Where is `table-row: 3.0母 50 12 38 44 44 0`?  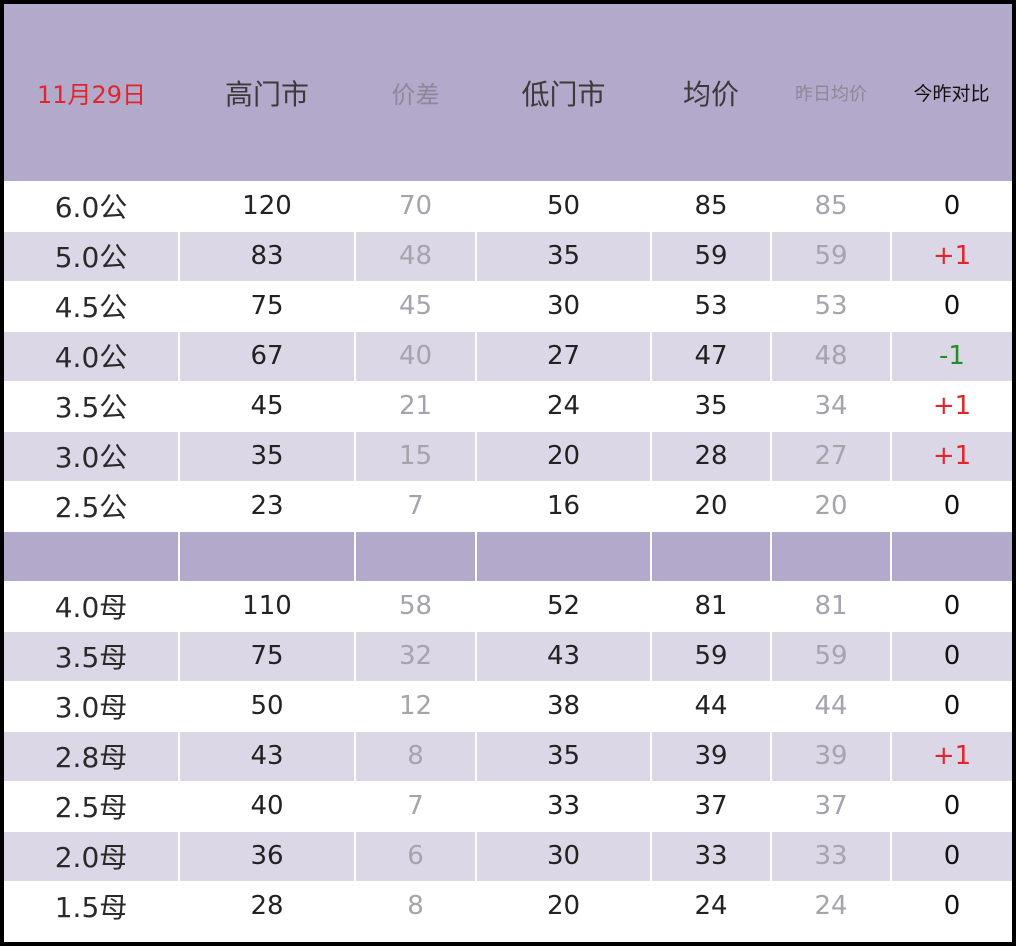 table-row: 3.0母 50 12 38 44 44 0 is located at coordinates (508, 706).